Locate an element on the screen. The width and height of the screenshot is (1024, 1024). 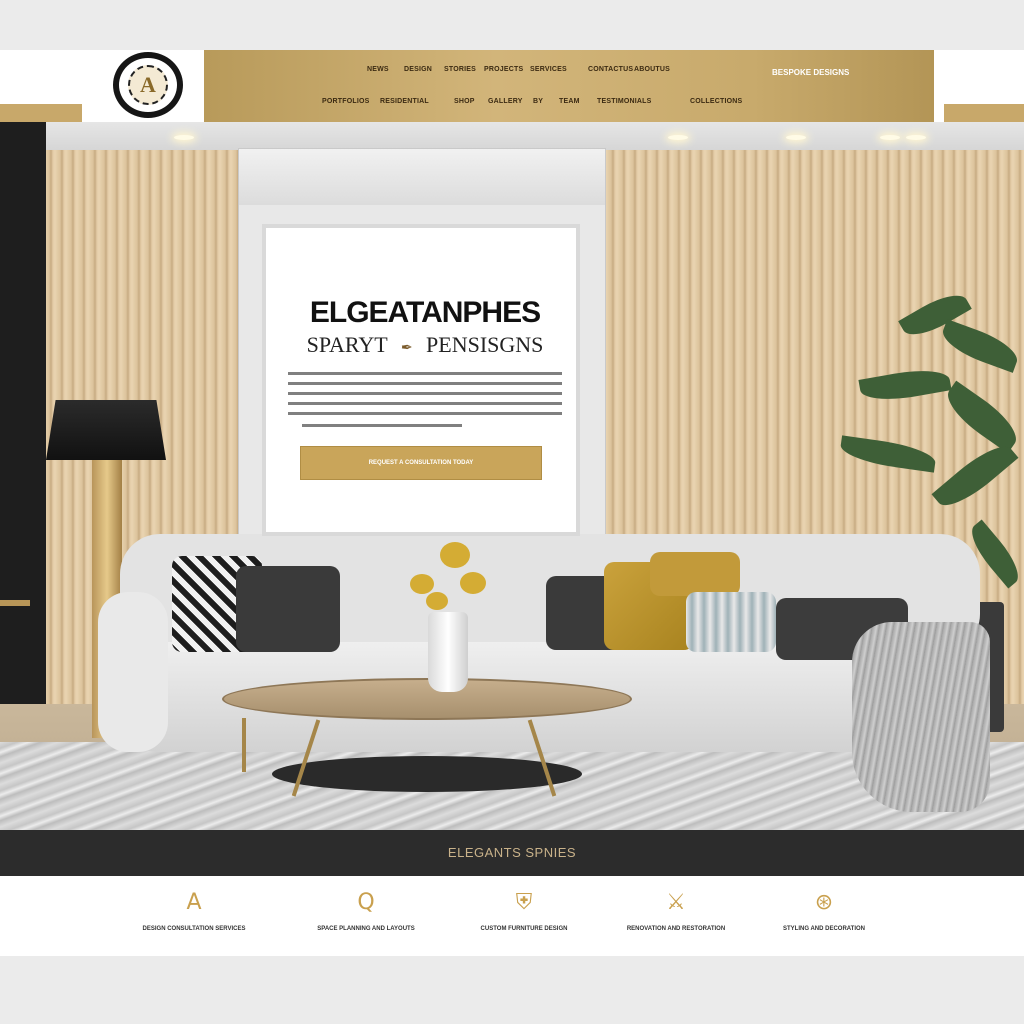
header-nav-bar is located at coordinates (569, 86).